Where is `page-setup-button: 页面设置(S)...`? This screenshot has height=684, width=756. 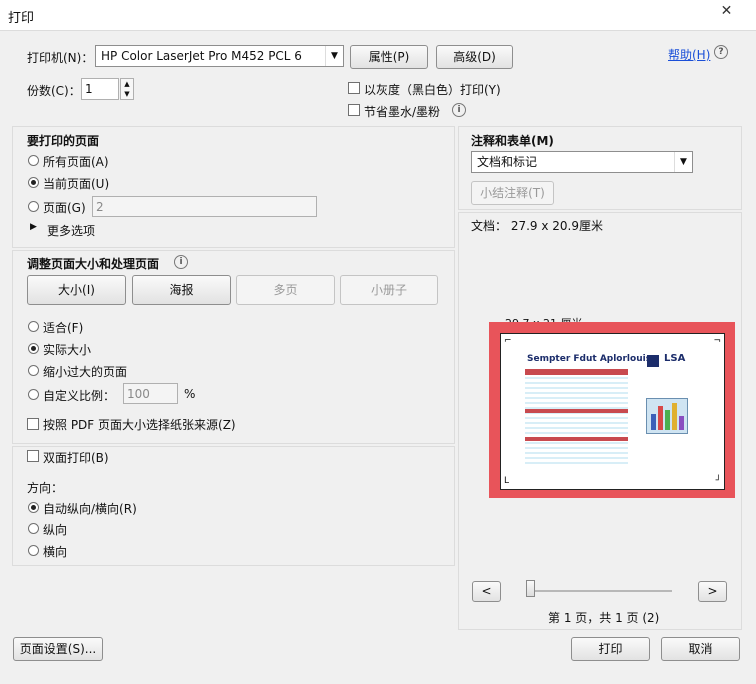
page-setup-button: 页面设置(S)... is located at coordinates (58, 649).